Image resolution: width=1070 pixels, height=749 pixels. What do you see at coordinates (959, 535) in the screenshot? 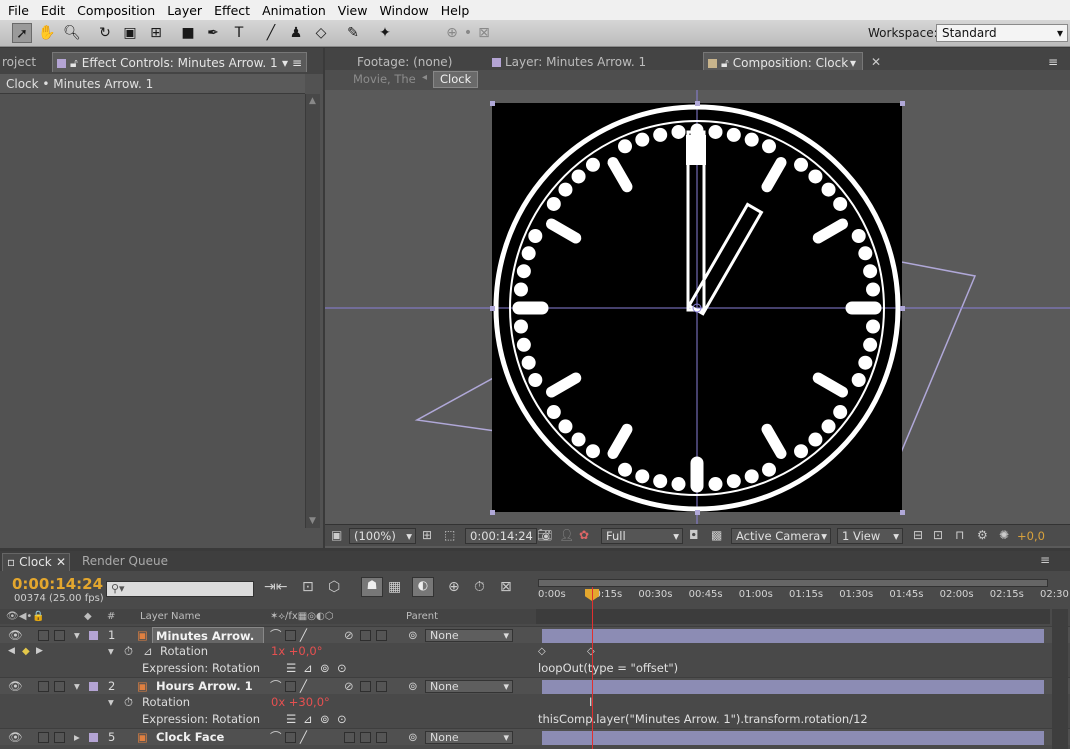
I see `timeline-icon: ⊓` at bounding box center [959, 535].